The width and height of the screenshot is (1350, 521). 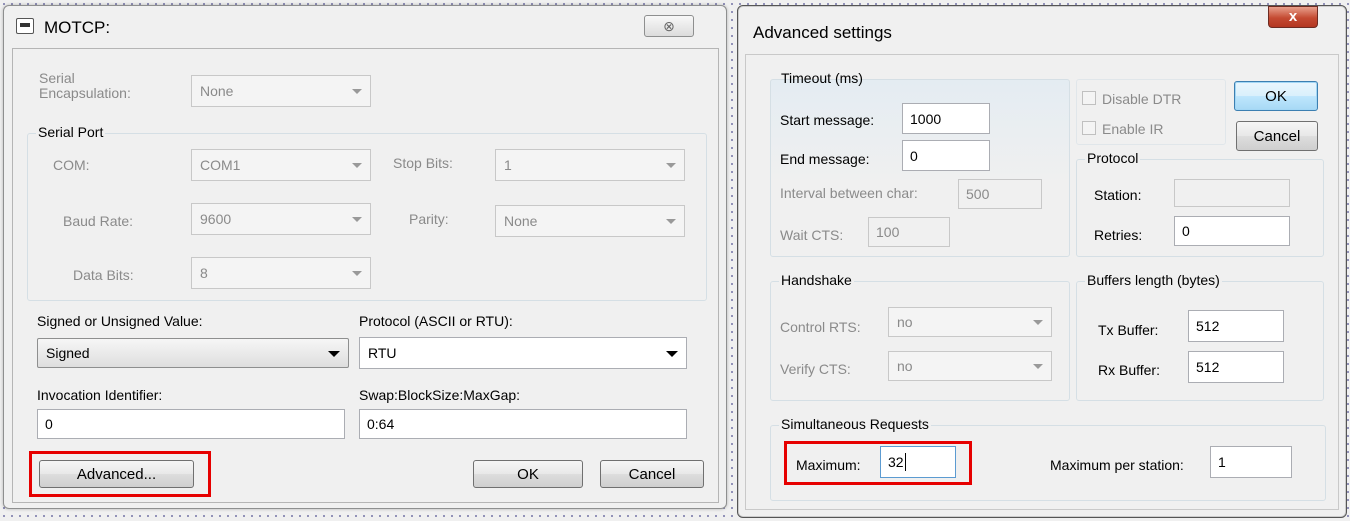 I want to click on data-bits-value: 8, so click(x=204, y=273).